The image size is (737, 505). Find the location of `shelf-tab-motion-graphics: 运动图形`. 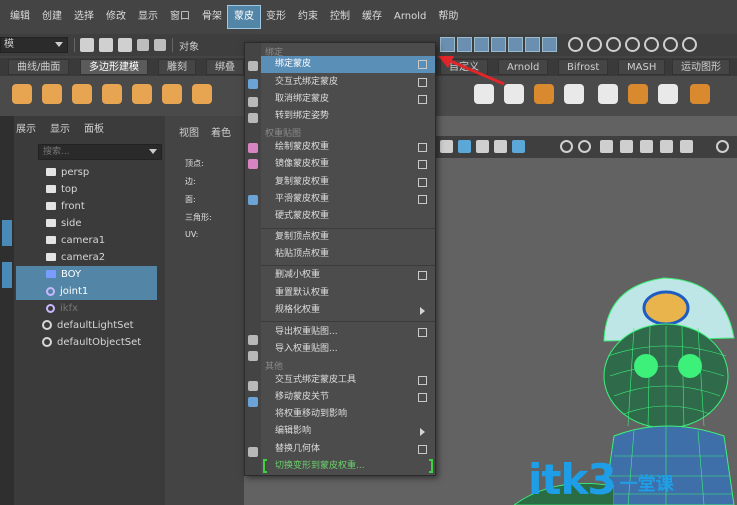

shelf-tab-motion-graphics: 运动图形 is located at coordinates (701, 67).